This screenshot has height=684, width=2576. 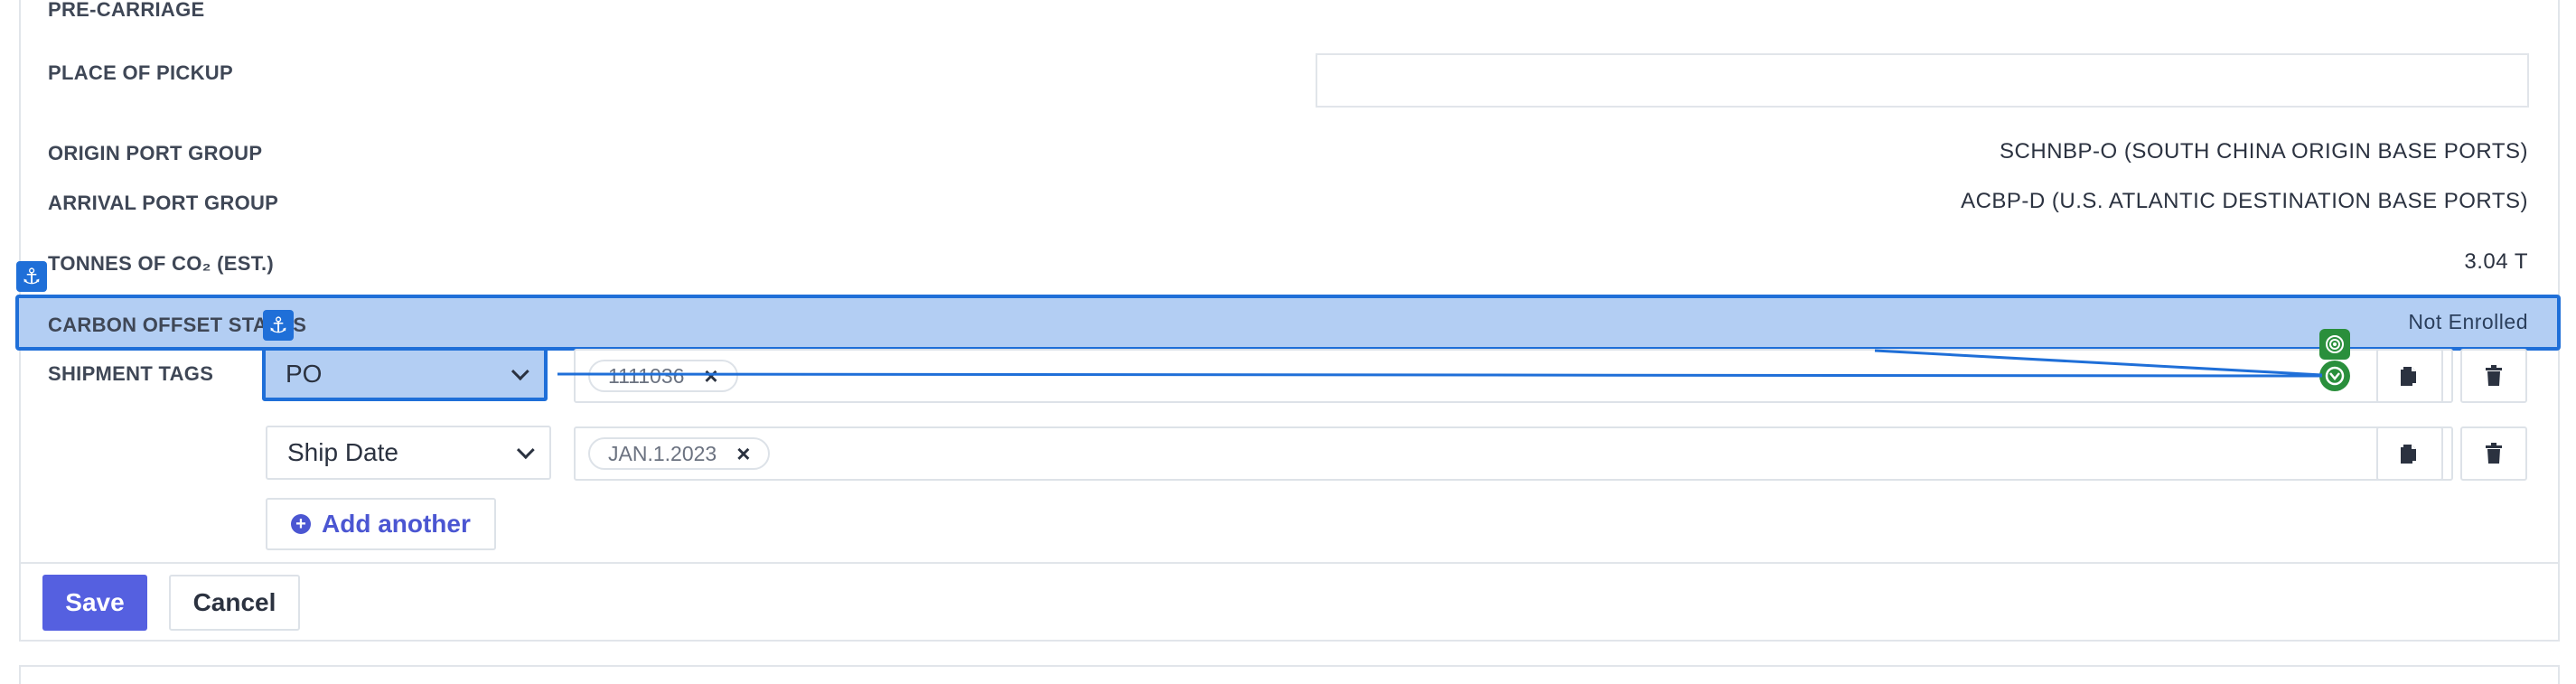 What do you see at coordinates (161, 263) in the screenshot?
I see `co2-label: TONNES OF CO₂ (EST.)` at bounding box center [161, 263].